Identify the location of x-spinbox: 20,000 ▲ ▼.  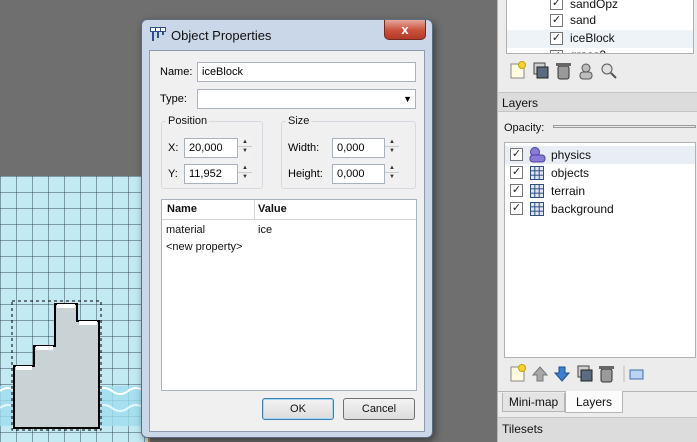
(218, 148).